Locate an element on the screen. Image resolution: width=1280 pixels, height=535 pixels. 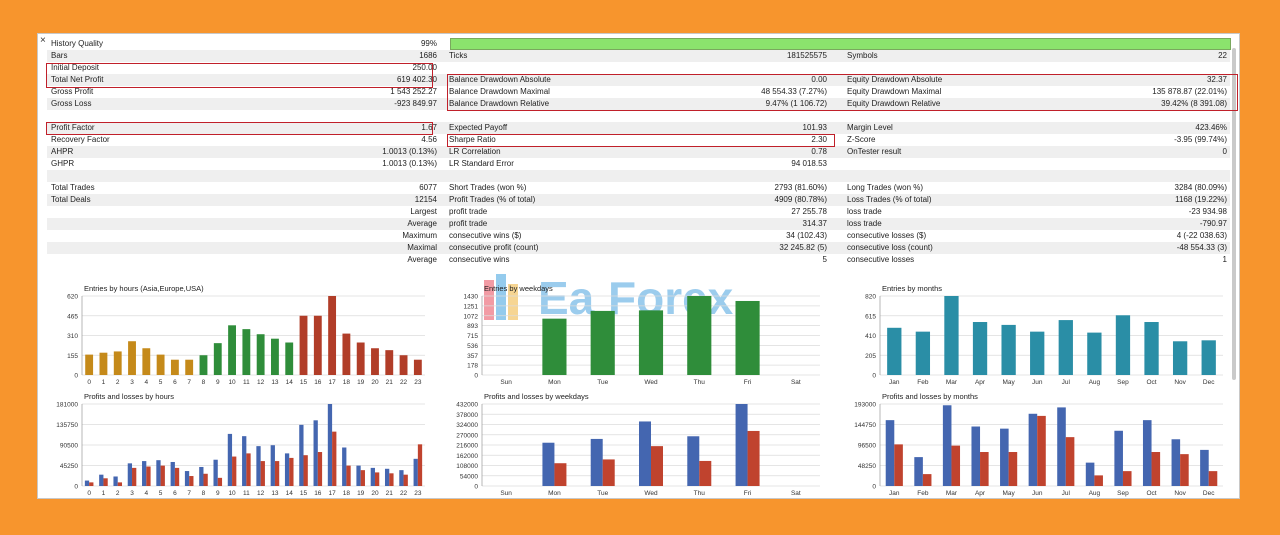
summary-label: Profit Trades (% of total) is located at coordinates (492, 199).